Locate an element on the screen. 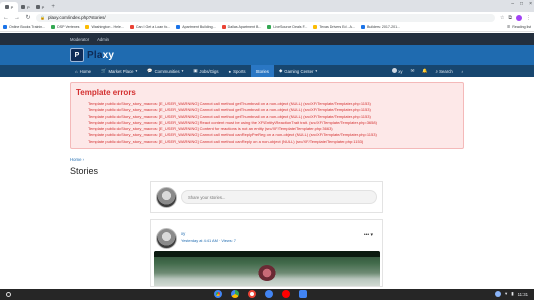  play-store-icon is located at coordinates (235, 294).